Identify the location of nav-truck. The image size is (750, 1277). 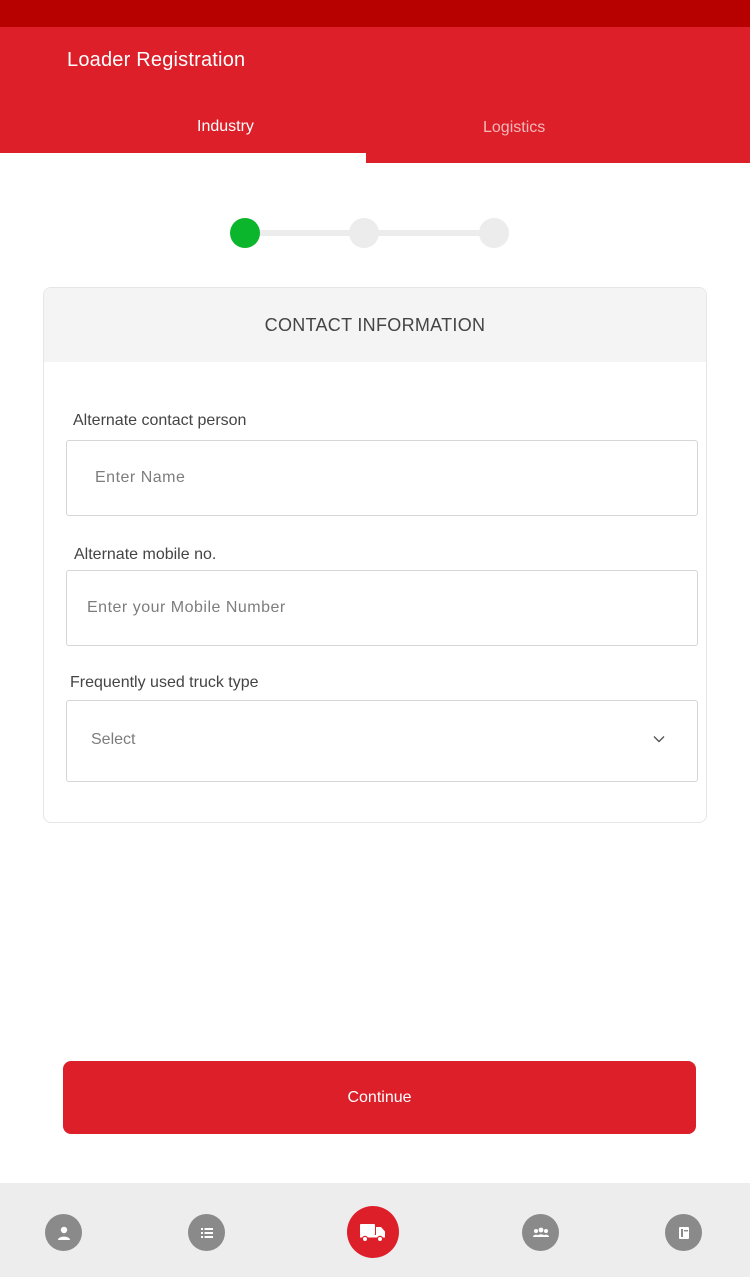
(373, 1232).